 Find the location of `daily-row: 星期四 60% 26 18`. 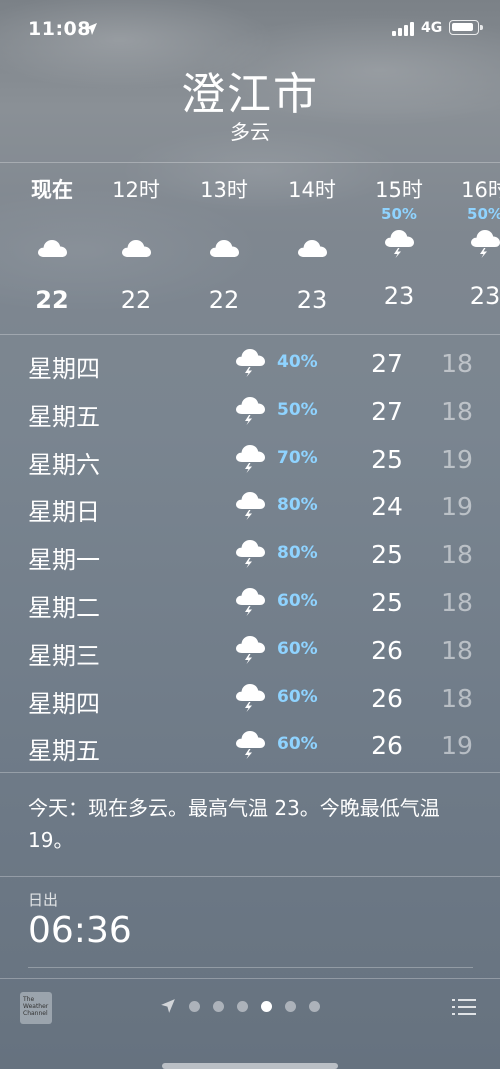

daily-row: 星期四 60% 26 18 is located at coordinates (250, 700).